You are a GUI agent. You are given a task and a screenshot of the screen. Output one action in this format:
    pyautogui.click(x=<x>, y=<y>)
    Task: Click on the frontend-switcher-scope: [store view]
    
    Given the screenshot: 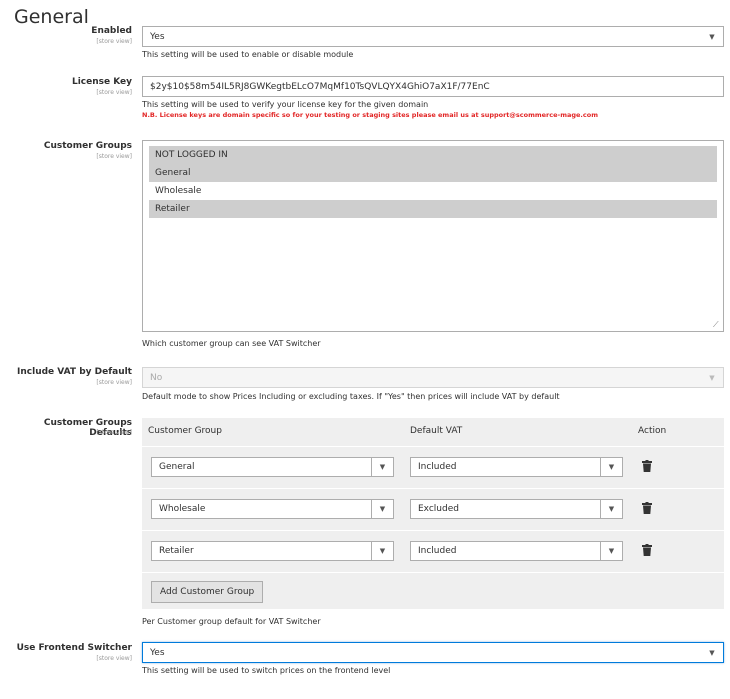 What is the action you would take?
    pyautogui.click(x=114, y=658)
    